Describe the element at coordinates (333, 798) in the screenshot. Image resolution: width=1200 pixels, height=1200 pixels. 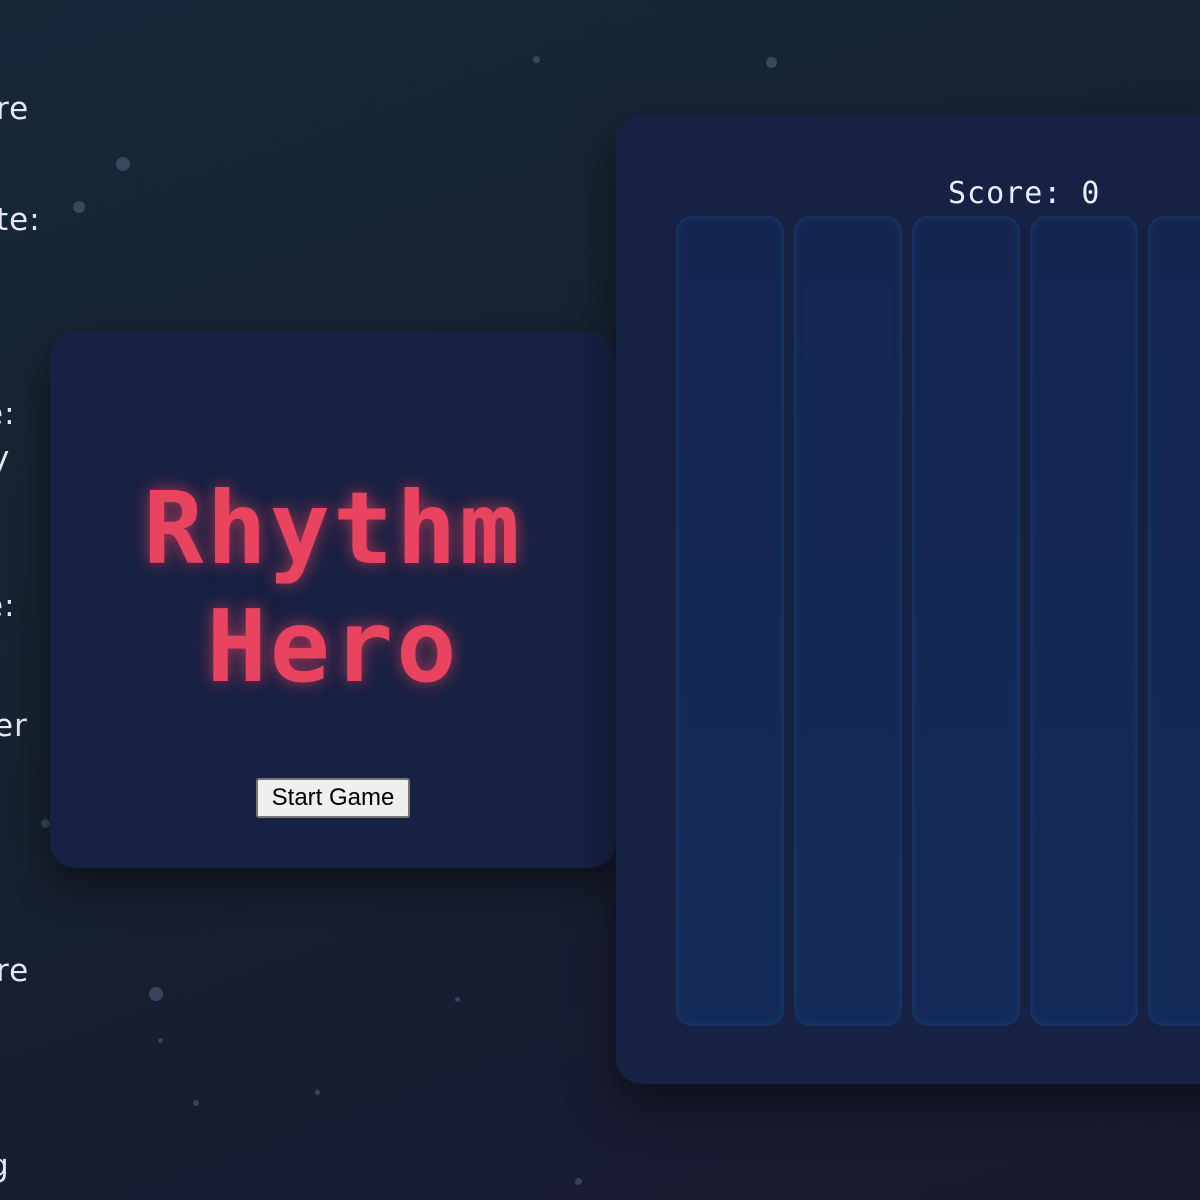
I see `start-game-button: Start Game` at that location.